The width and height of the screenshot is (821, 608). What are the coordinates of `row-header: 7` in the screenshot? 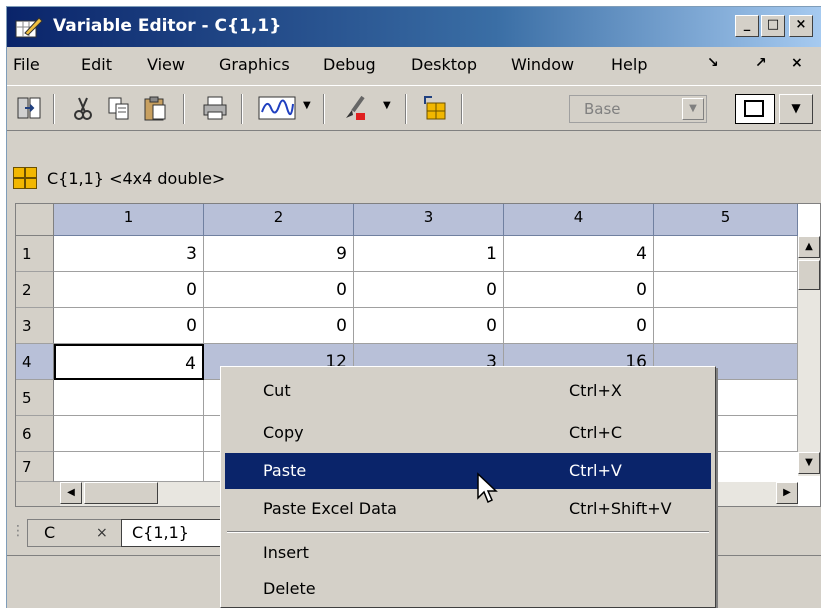 It's located at (35, 467).